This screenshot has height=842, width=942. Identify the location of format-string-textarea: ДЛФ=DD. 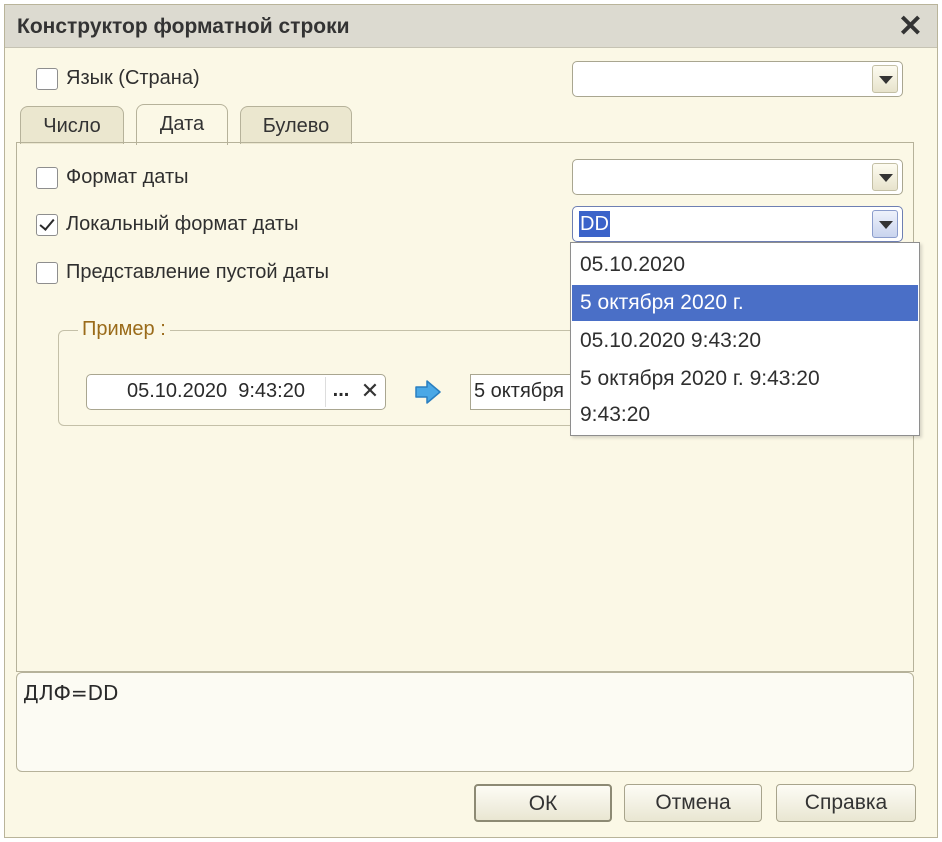
(465, 722).